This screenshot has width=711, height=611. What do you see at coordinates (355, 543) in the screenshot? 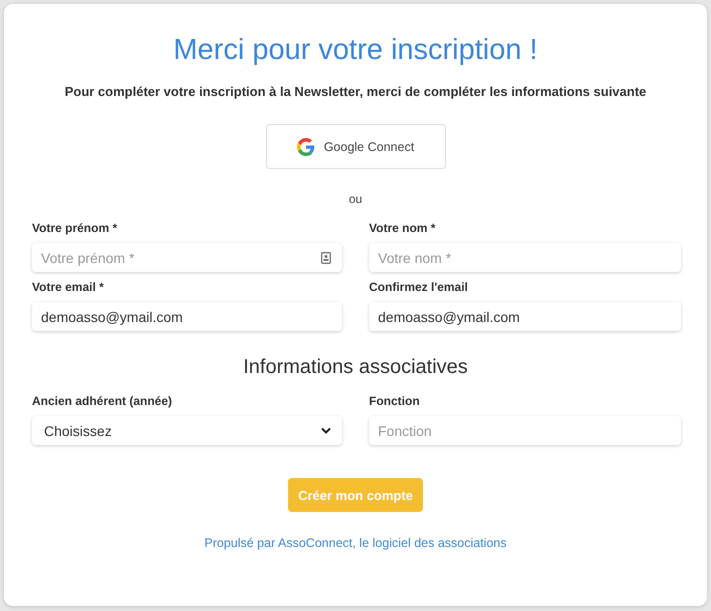
I see `footer-link: Propulsé par AssoConnect, le logiciel des associations` at bounding box center [355, 543].